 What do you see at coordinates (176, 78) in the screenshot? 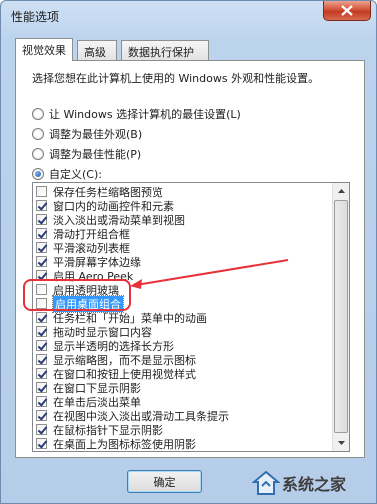
I see `intro-text: 选择您想在此计算机上使用的 Windows 外观和性能设置。` at bounding box center [176, 78].